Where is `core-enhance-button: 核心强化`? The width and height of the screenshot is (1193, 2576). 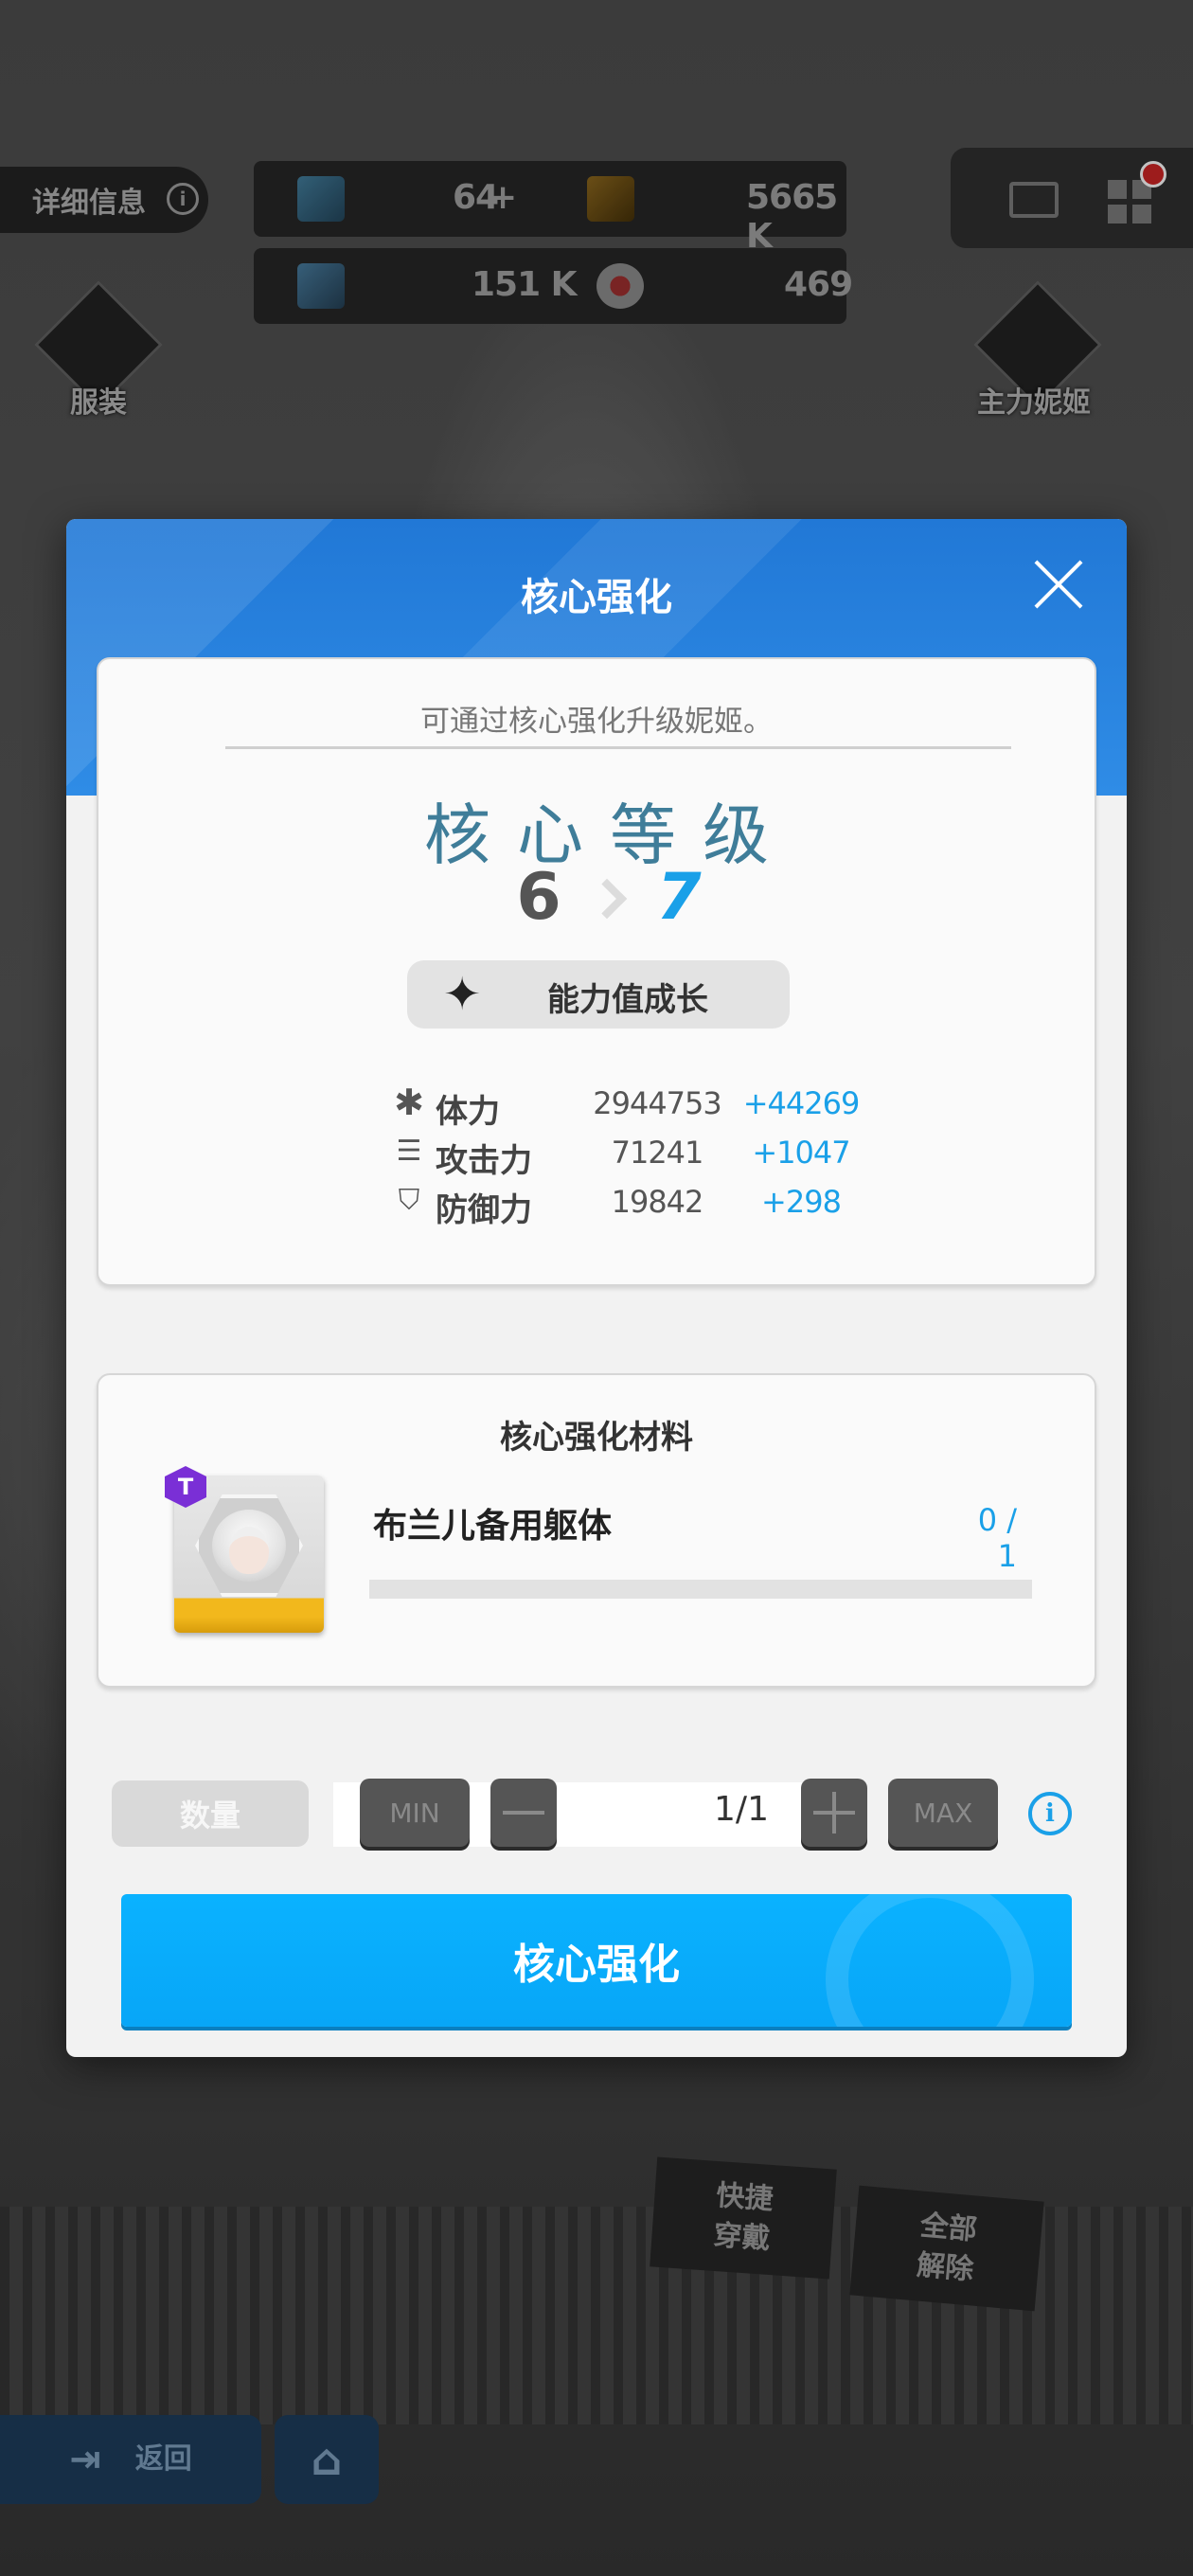
core-enhance-button: 核心强化 is located at coordinates (596, 1960).